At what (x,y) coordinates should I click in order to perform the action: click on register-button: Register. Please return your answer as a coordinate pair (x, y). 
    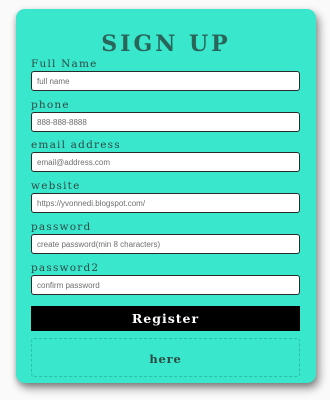
    Looking at the image, I should click on (165, 318).